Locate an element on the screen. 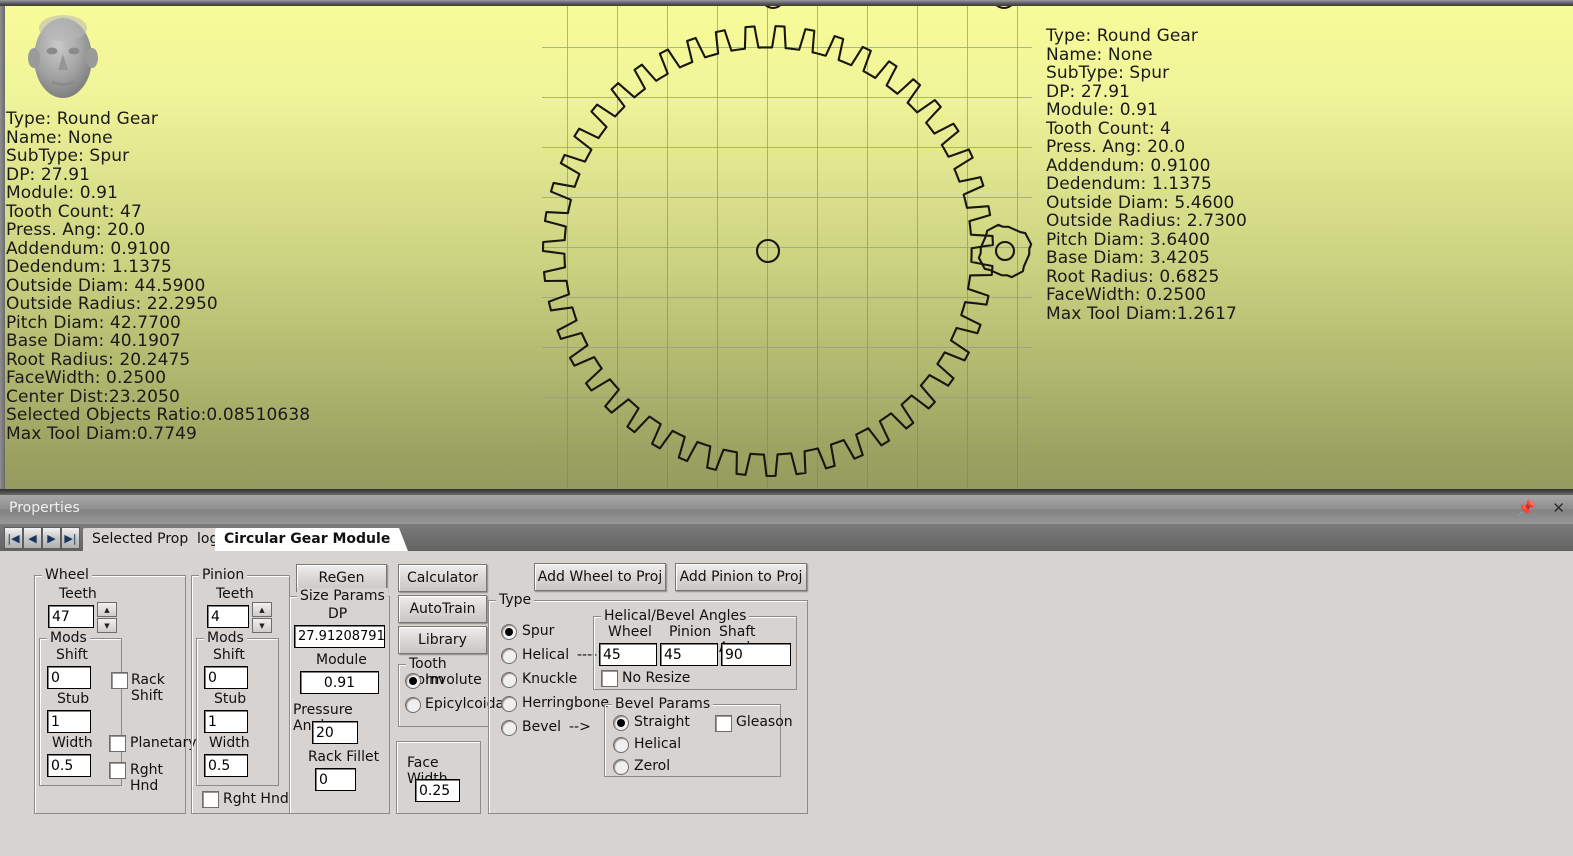  bevel-label-straight: Straight is located at coordinates (662, 722).